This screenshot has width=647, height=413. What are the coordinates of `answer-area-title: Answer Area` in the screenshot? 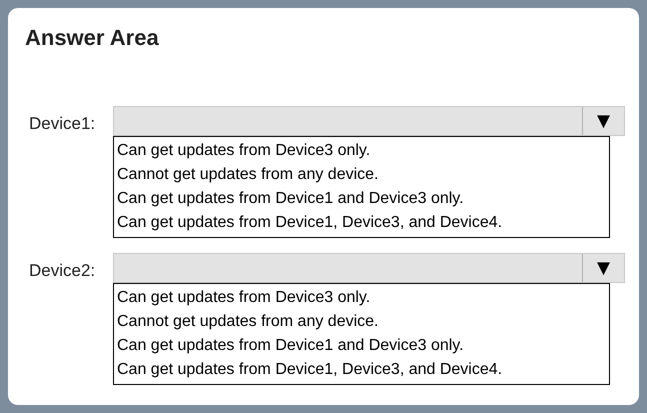 It's located at (92, 38).